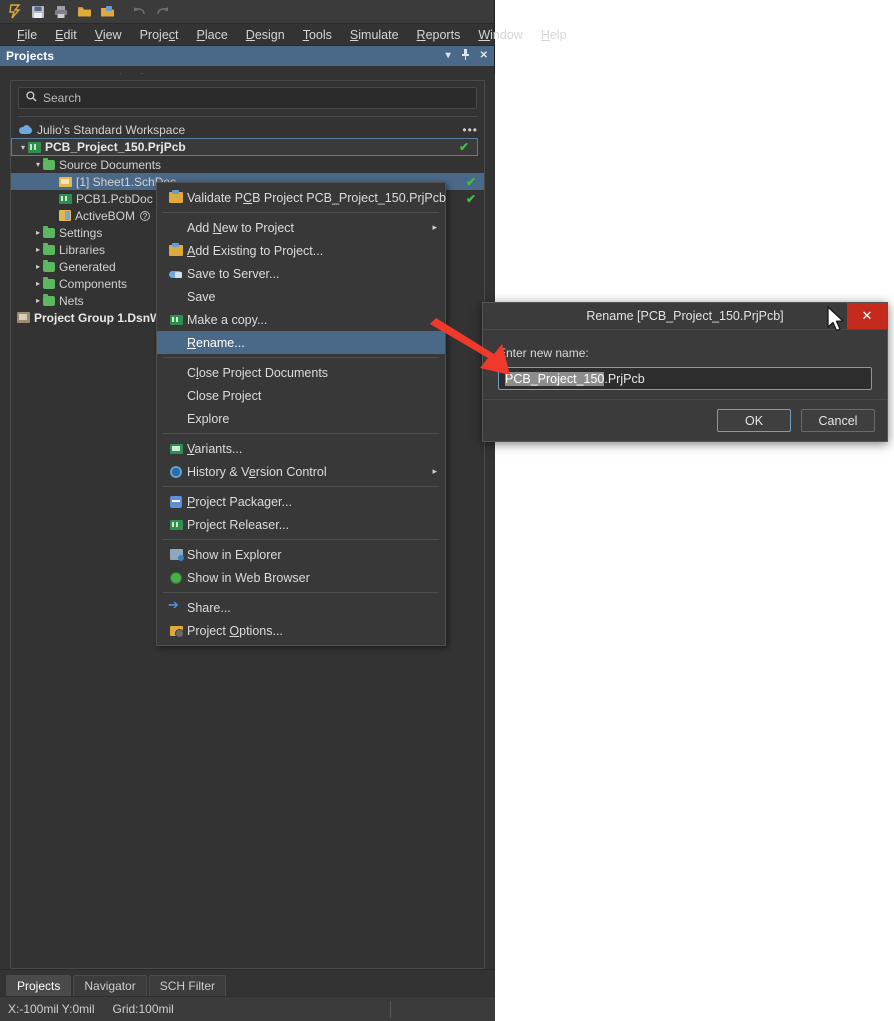 This screenshot has height=1021, width=894. What do you see at coordinates (31, 98) in the screenshot?
I see `search-icon` at bounding box center [31, 98].